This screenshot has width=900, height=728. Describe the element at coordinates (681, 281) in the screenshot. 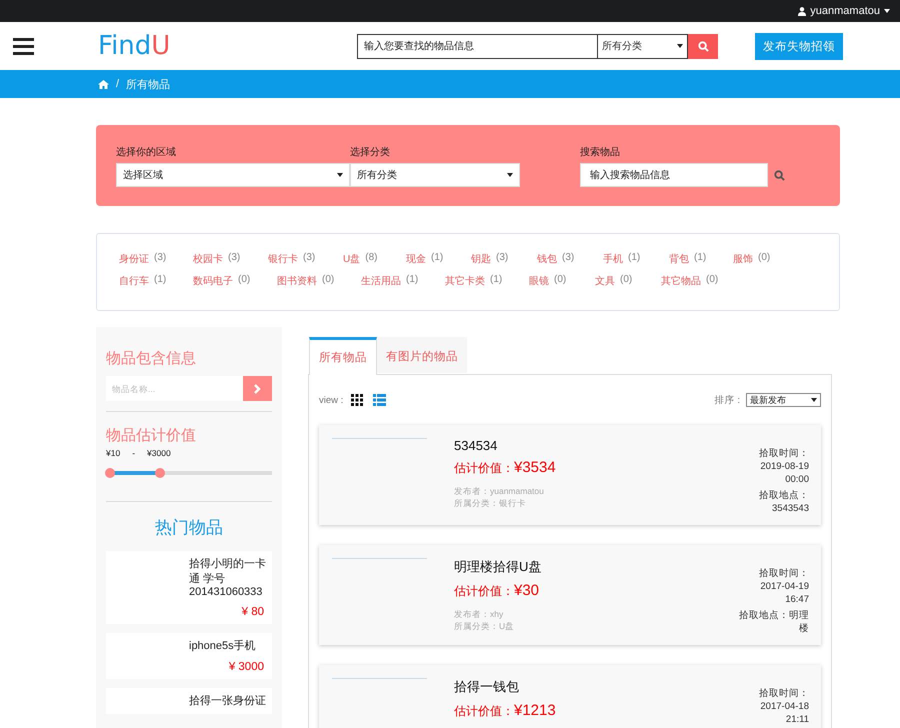

I see `category-link: 其它物品` at that location.